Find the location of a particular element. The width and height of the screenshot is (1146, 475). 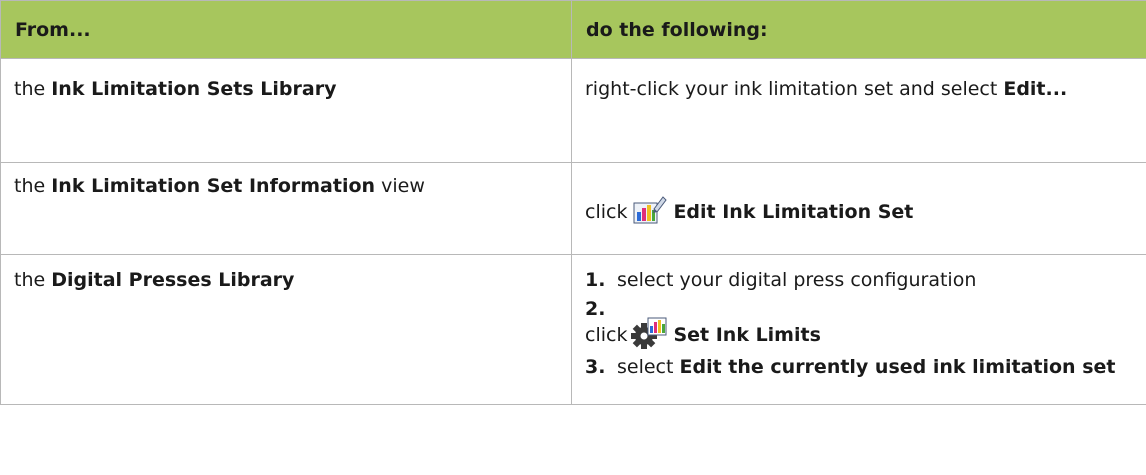

step-number: 3. is located at coordinates (595, 367).